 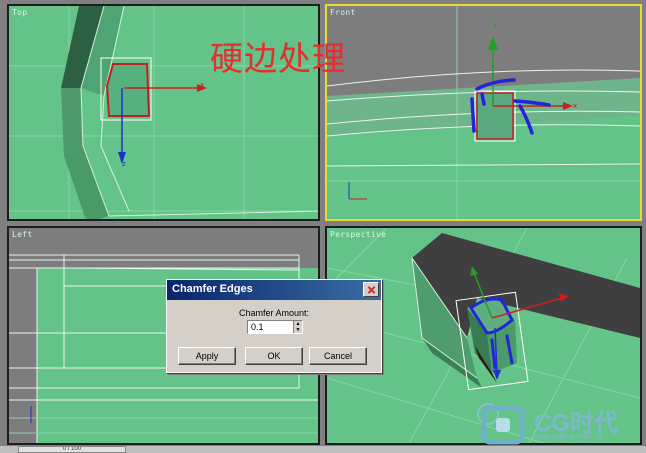 What do you see at coordinates (274, 290) in the screenshot?
I see `dialog-titlebar: Chamfer Edges` at bounding box center [274, 290].